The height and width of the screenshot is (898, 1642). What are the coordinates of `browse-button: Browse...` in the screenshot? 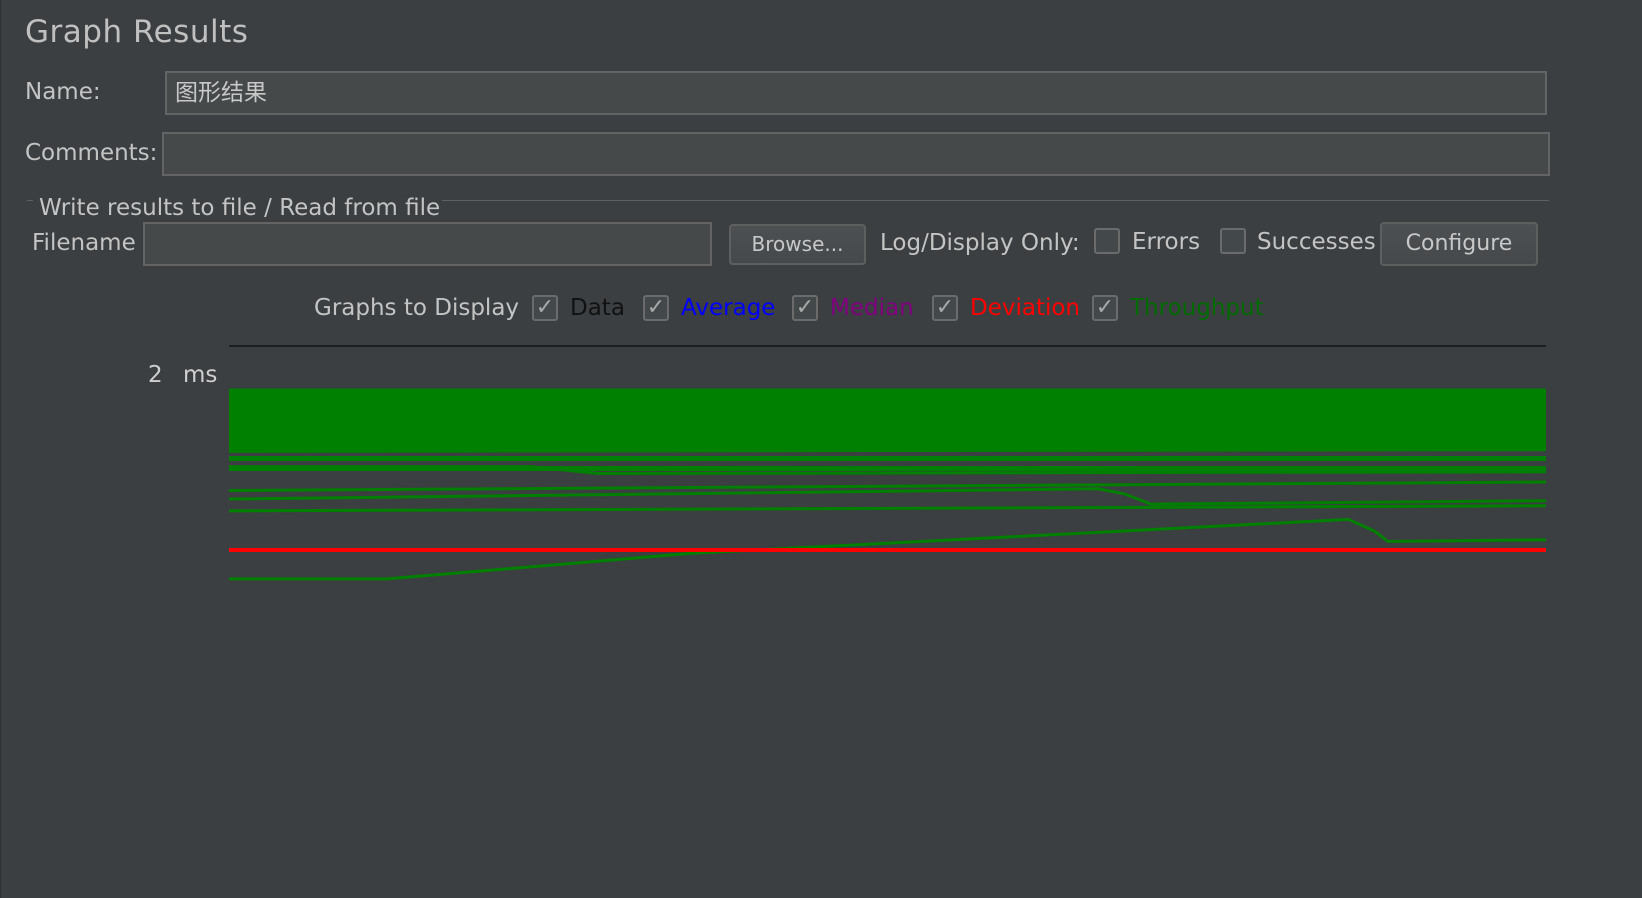 It's located at (797, 244).